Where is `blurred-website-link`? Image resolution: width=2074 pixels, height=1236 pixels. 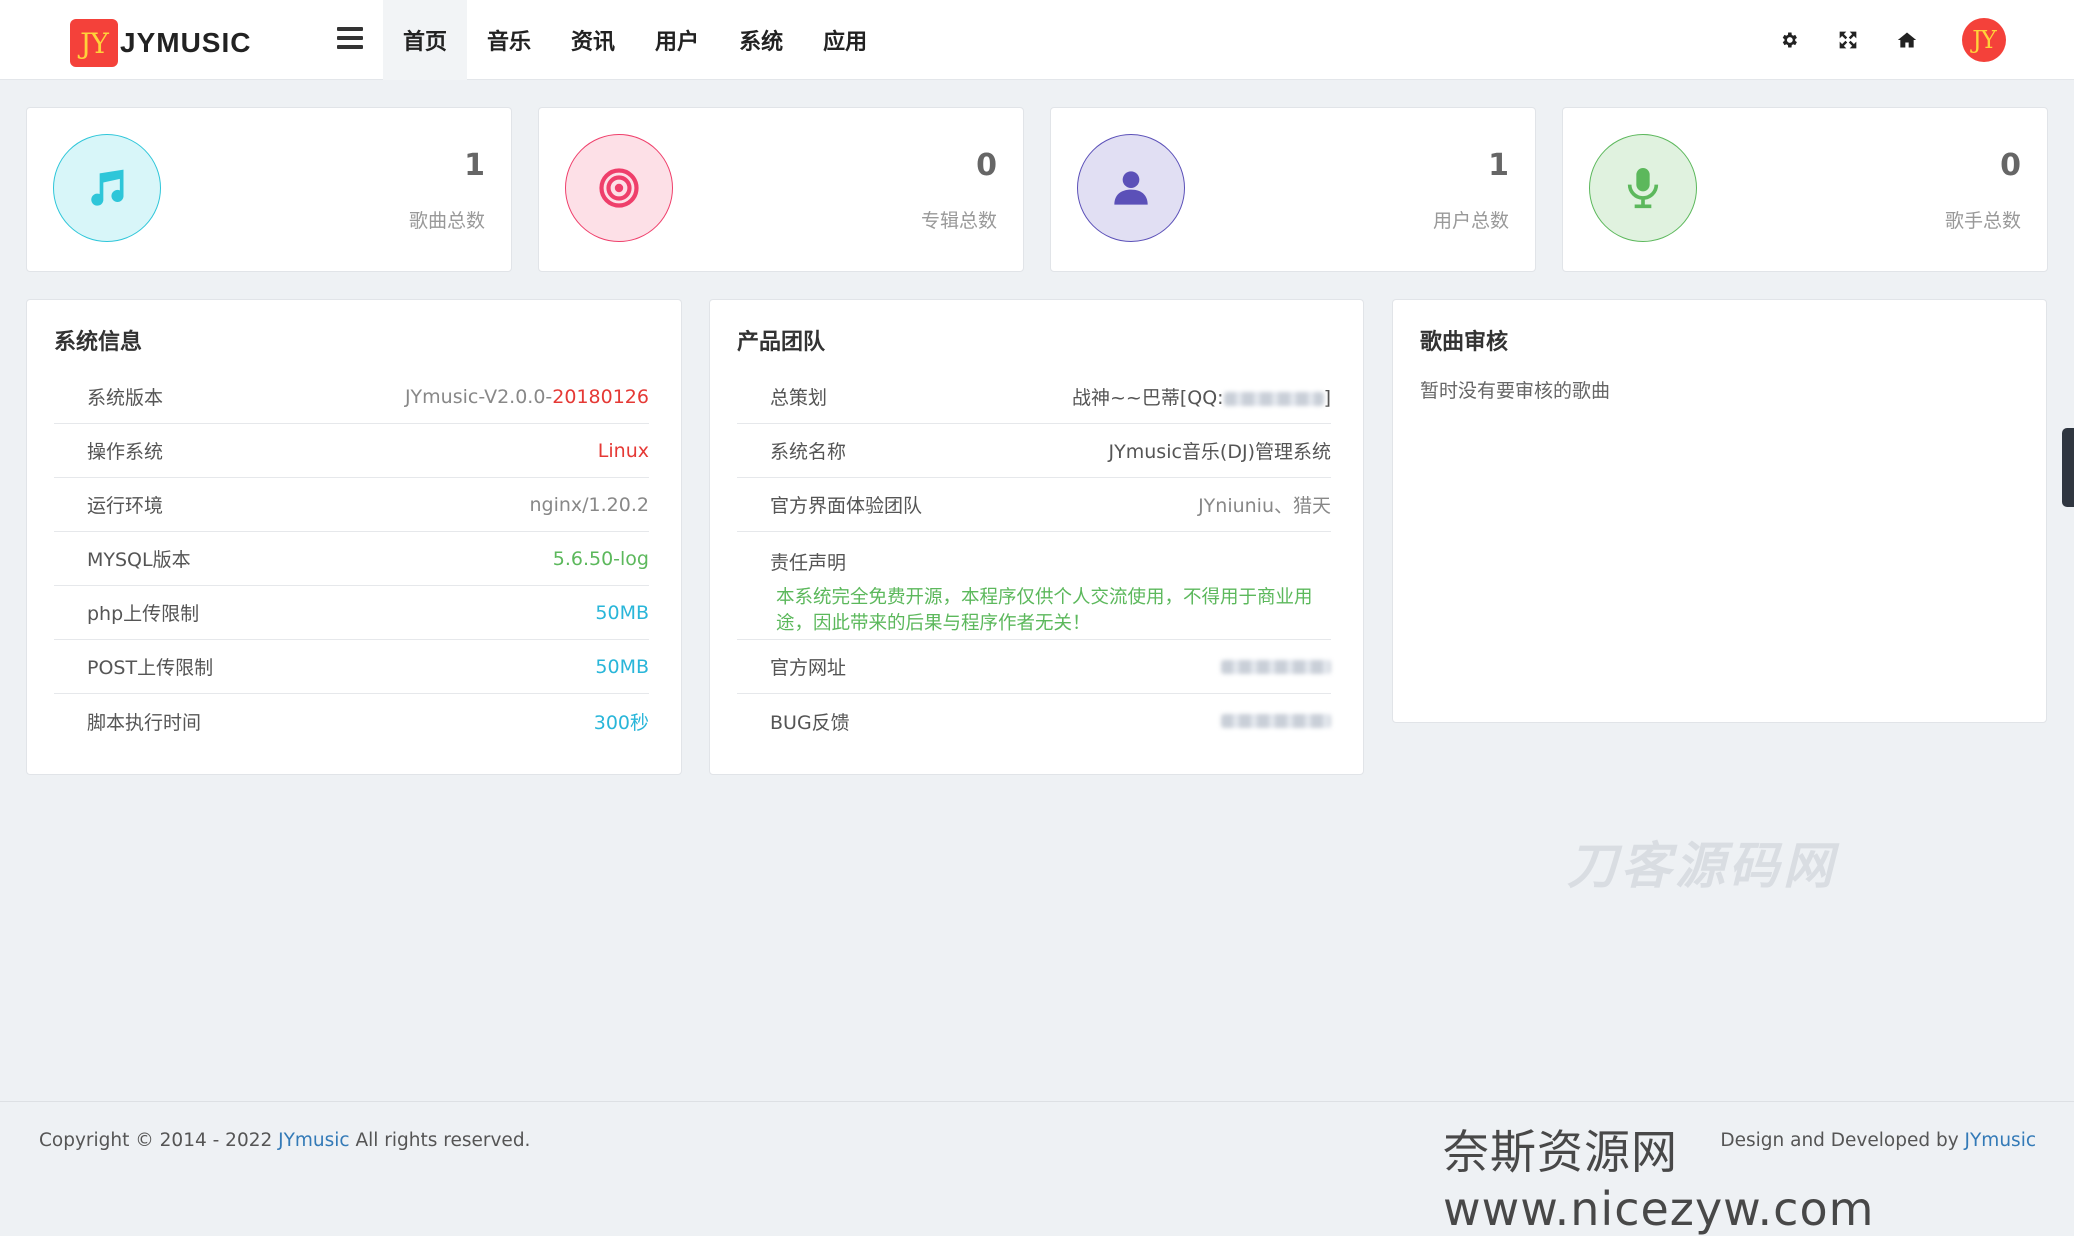 blurred-website-link is located at coordinates (1276, 666).